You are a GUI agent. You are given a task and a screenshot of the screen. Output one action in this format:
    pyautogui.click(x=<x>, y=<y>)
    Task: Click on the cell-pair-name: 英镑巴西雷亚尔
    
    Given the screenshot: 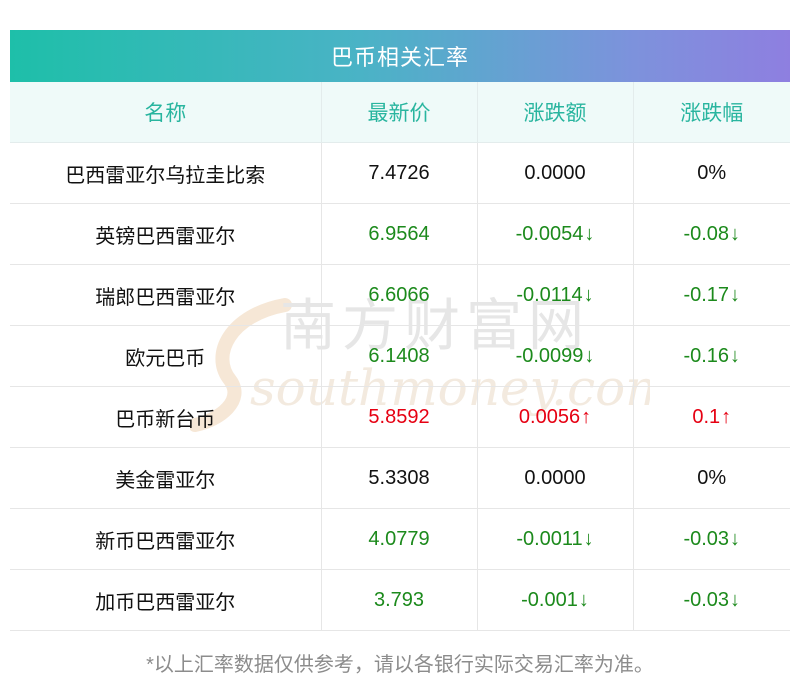 What is the action you would take?
    pyautogui.click(x=165, y=234)
    